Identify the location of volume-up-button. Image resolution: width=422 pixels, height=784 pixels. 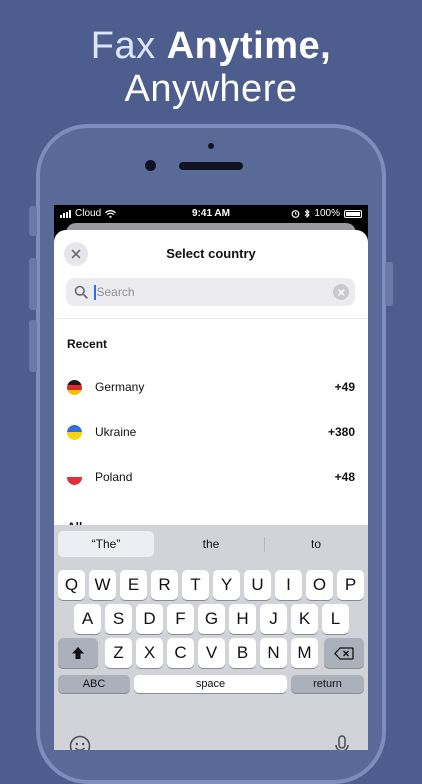
(33, 284).